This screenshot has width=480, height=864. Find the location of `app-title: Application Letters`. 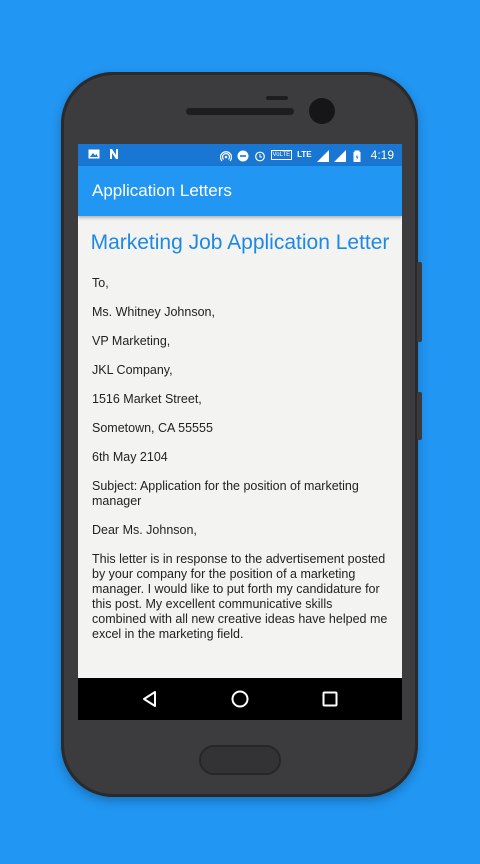

app-title: Application Letters is located at coordinates (162, 190).